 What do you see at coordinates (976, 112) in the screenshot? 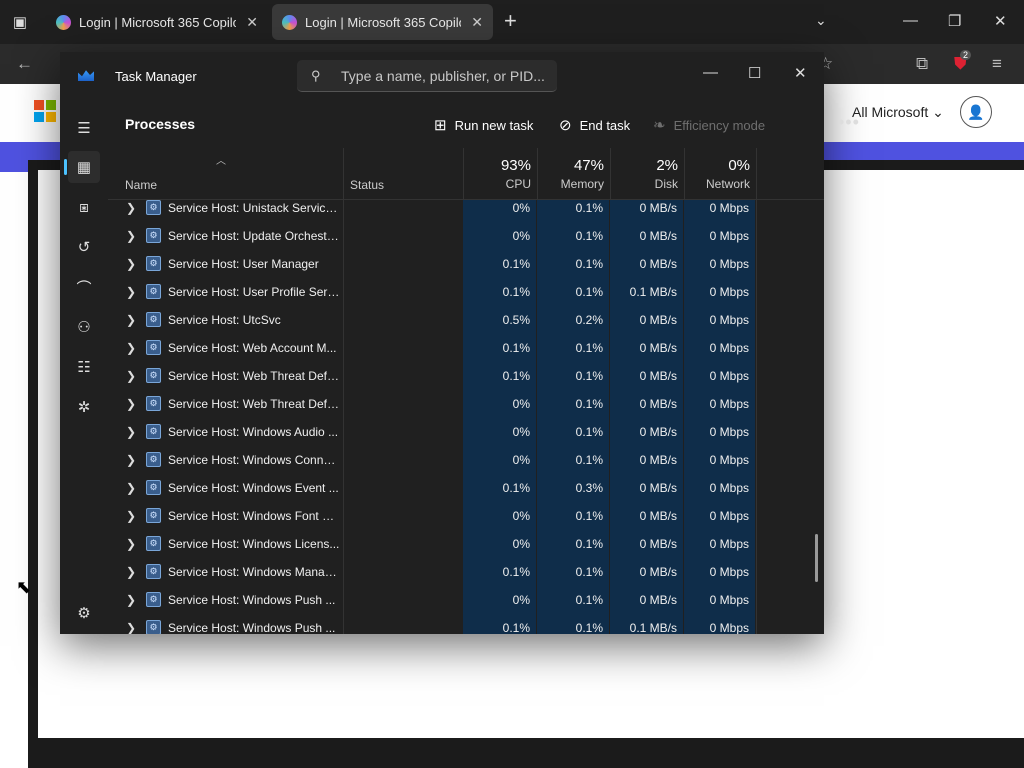
I see `account-avatar-icon: 👤` at bounding box center [976, 112].